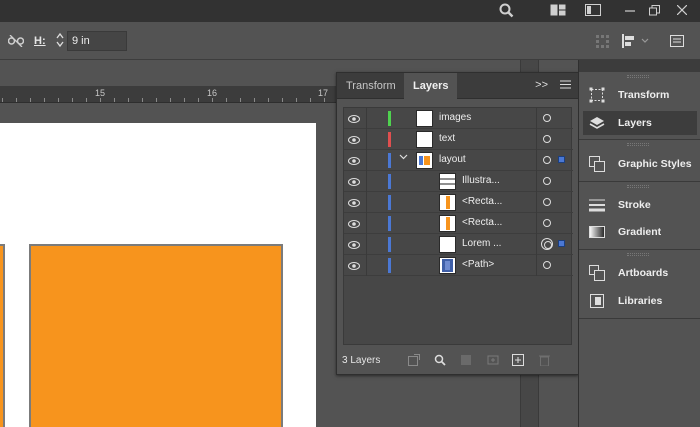  I want to click on layer-name: <Path>, so click(478, 264).